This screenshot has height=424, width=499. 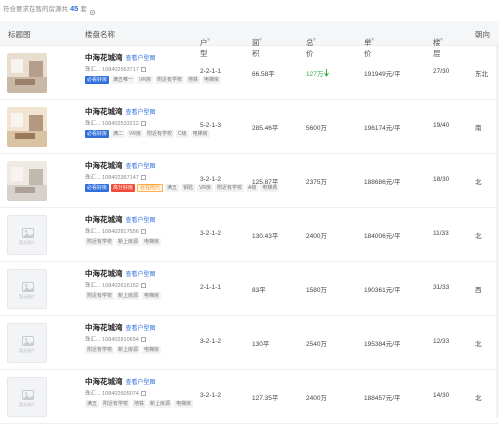 I want to click on listing-id: 珠汇... 108402563717, so click(x=112, y=70).